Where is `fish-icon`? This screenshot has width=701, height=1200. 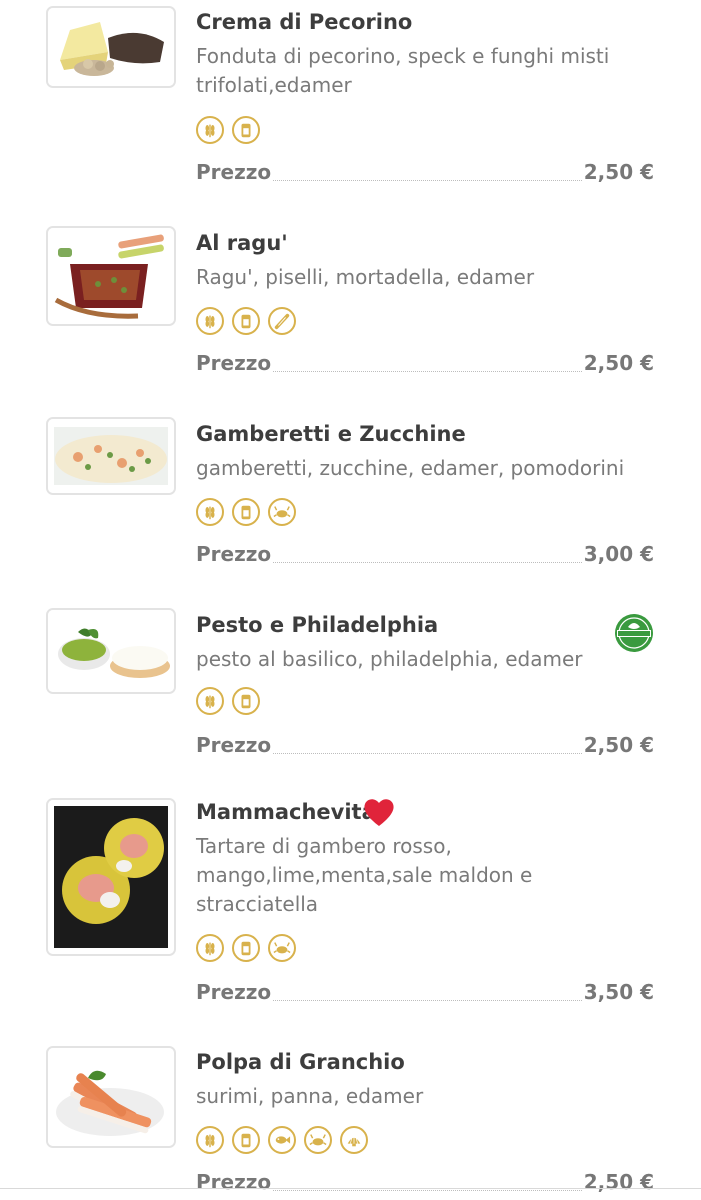
fish-icon is located at coordinates (282, 1140).